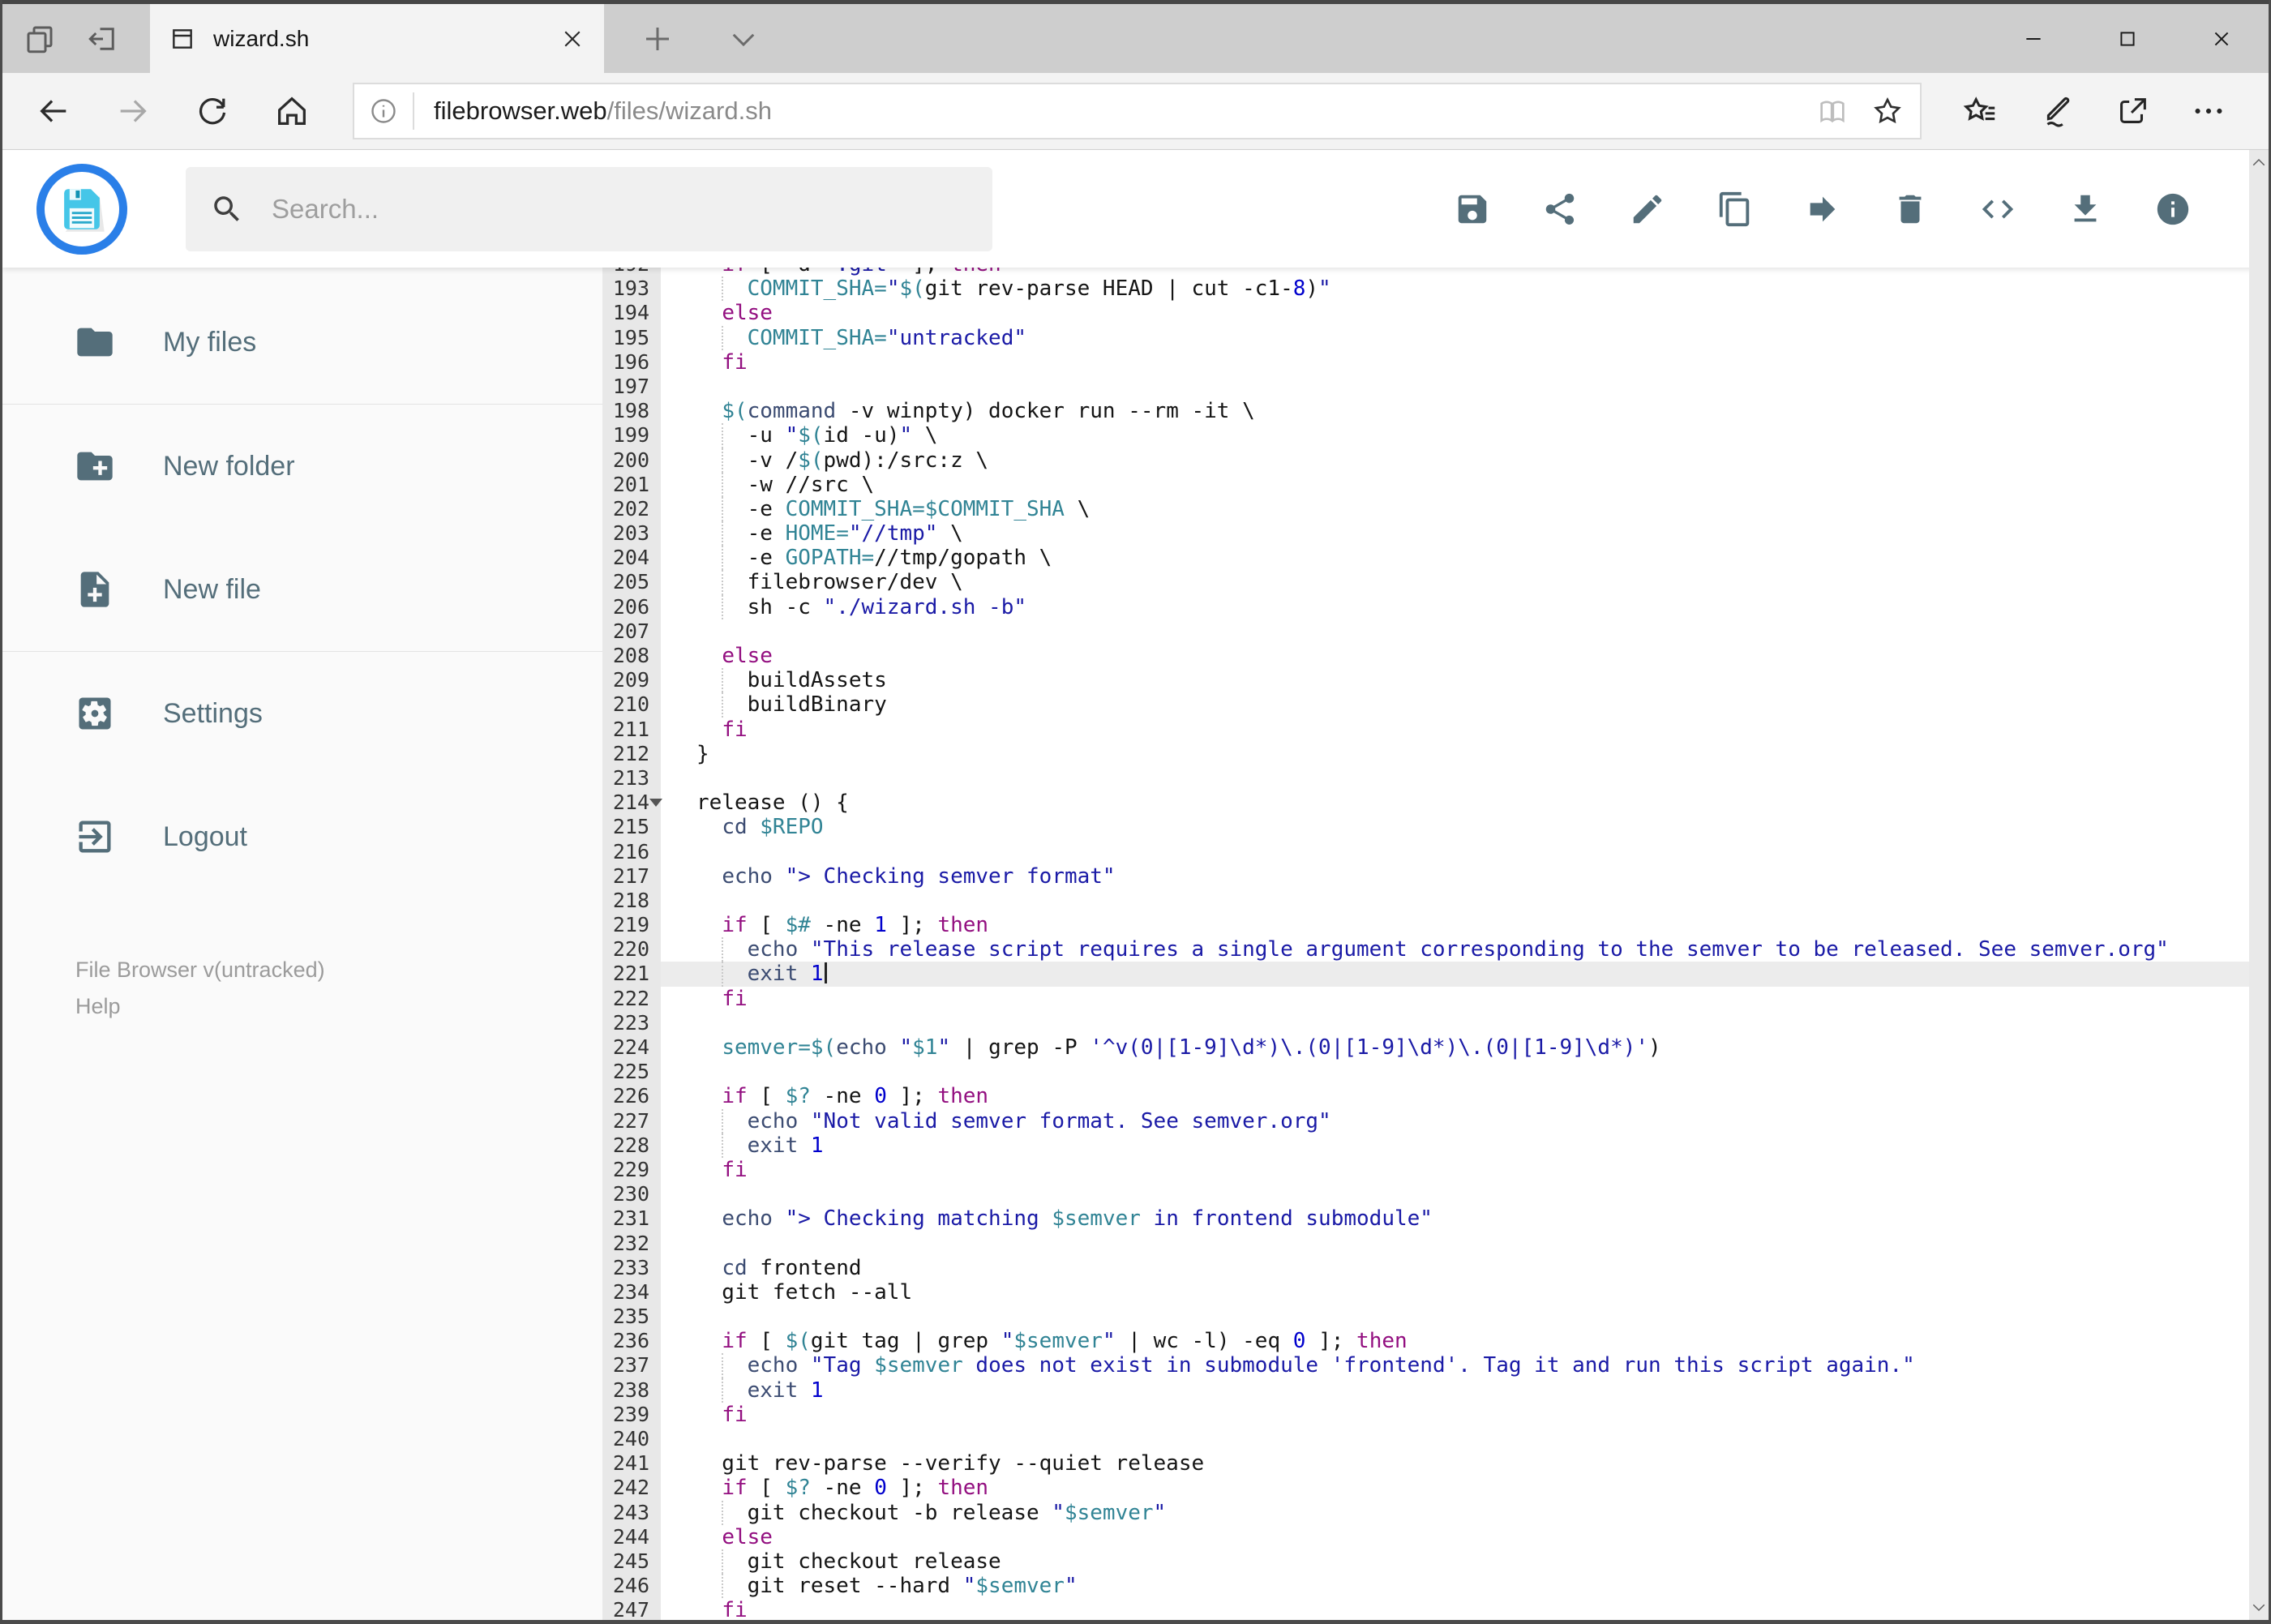 This screenshot has height=1624, width=2271. I want to click on sidebar-item-my-files: My files, so click(302, 342).